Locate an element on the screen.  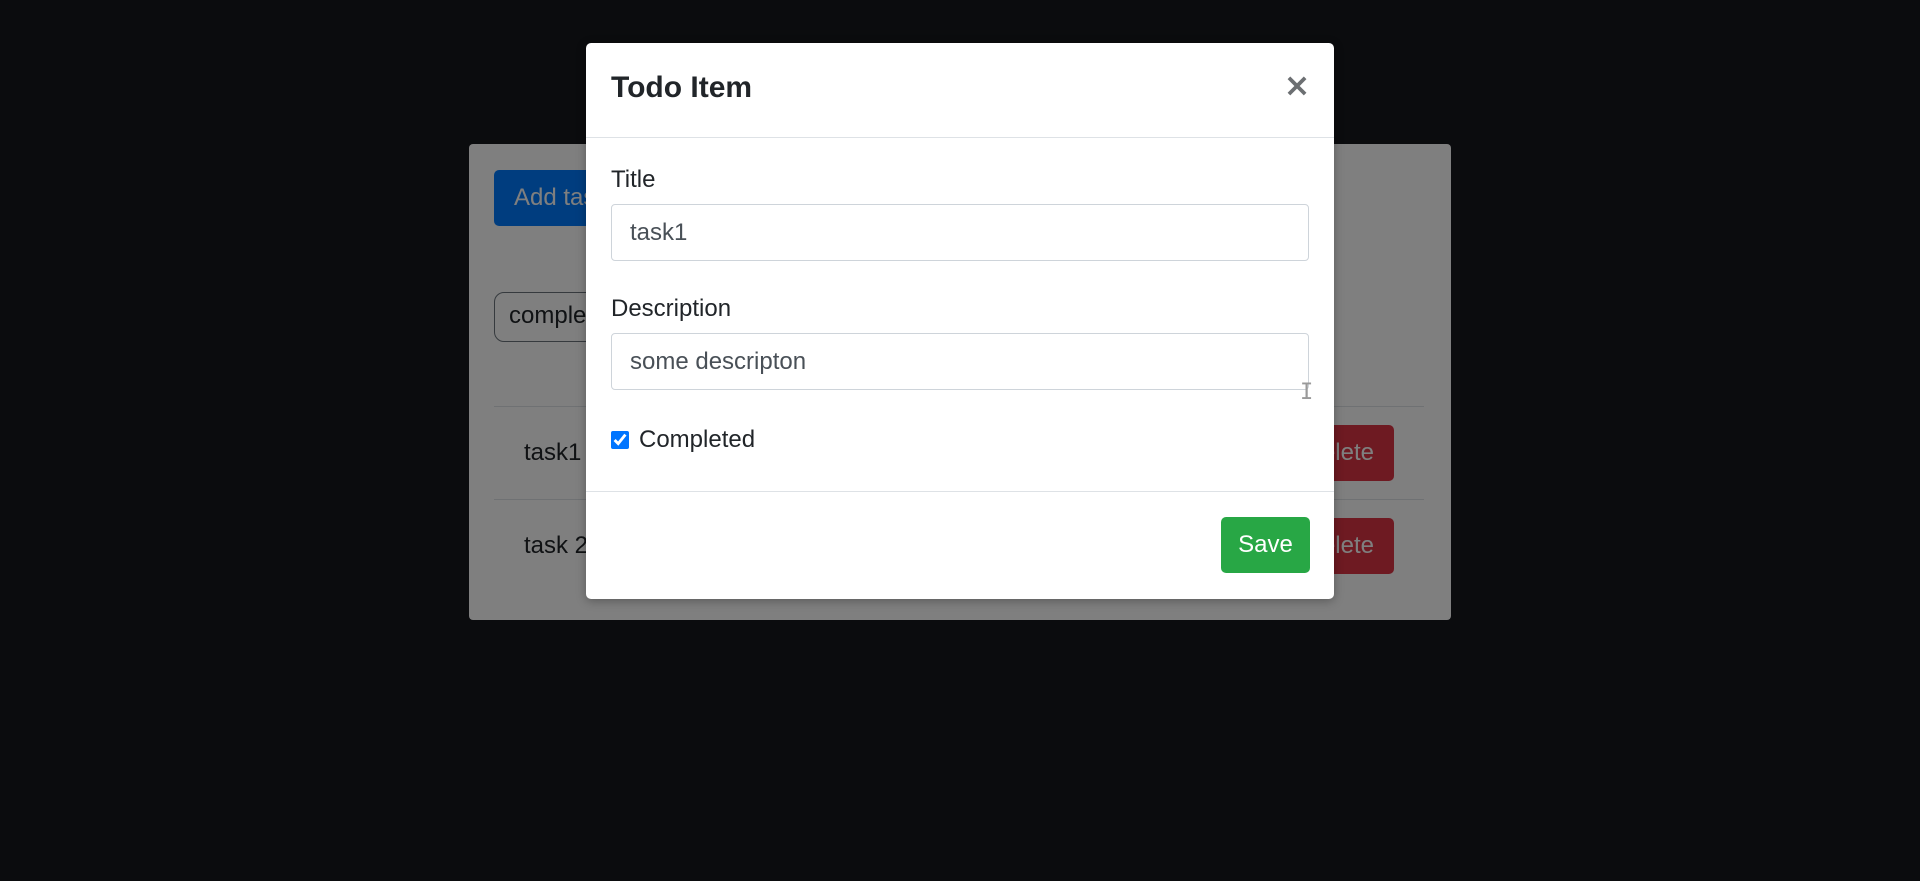
modal-footer: Save is located at coordinates (960, 546).